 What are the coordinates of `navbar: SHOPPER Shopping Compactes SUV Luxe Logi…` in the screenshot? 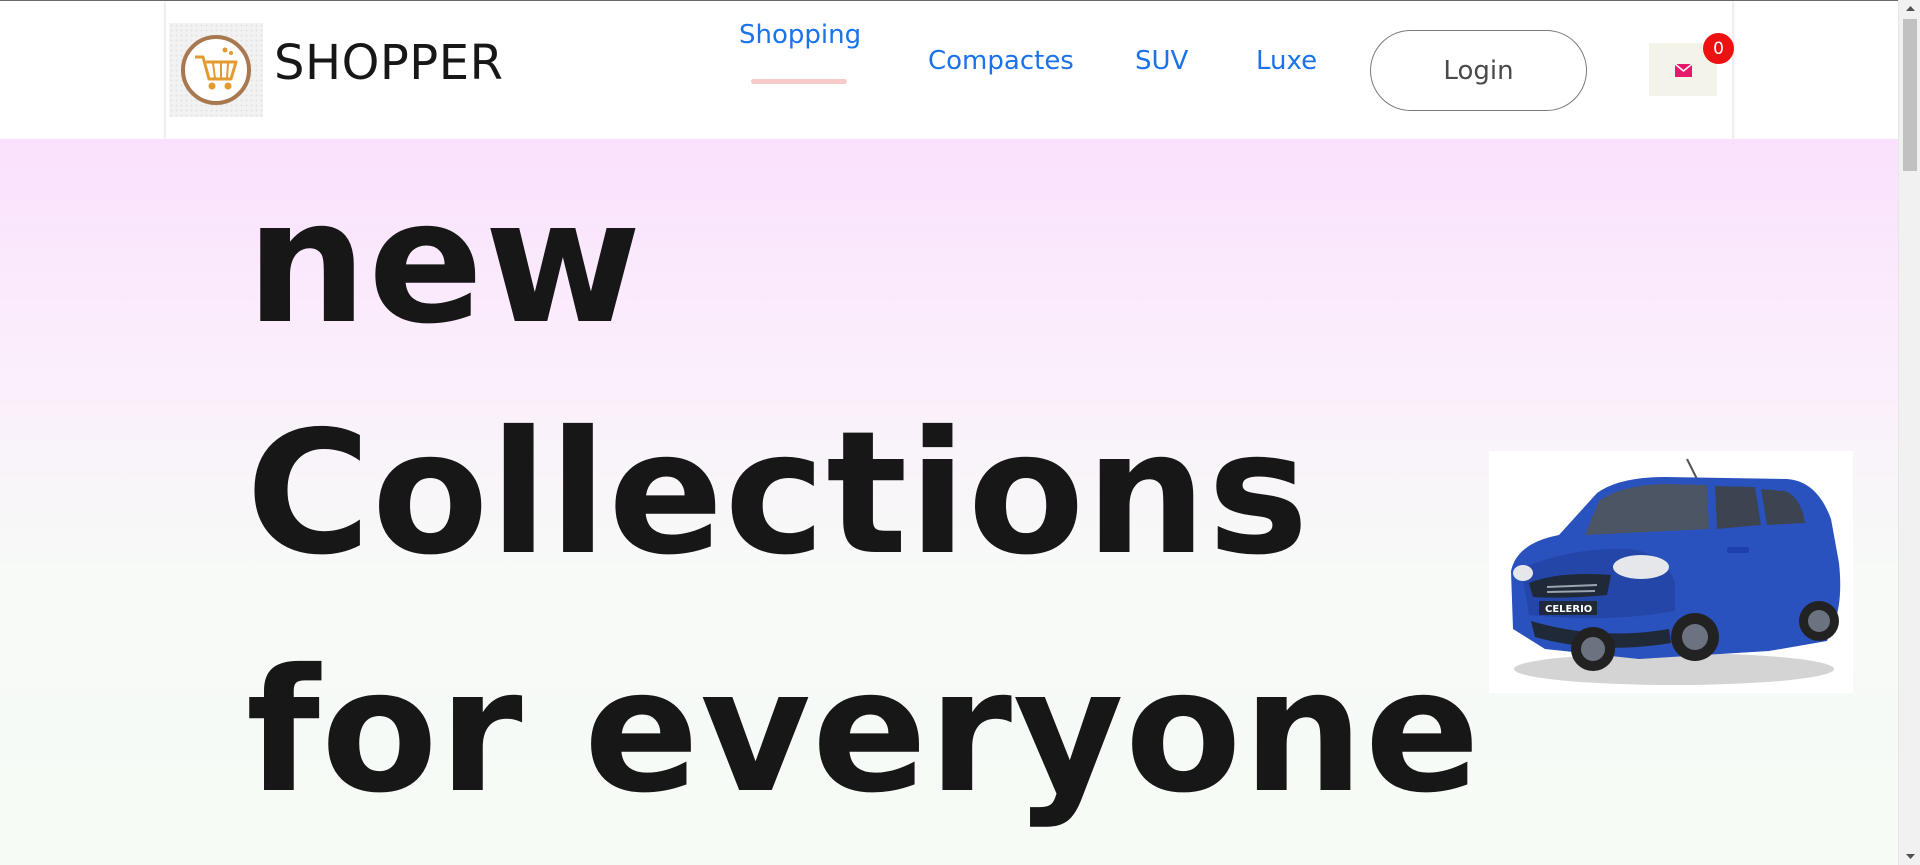 It's located at (949, 70).